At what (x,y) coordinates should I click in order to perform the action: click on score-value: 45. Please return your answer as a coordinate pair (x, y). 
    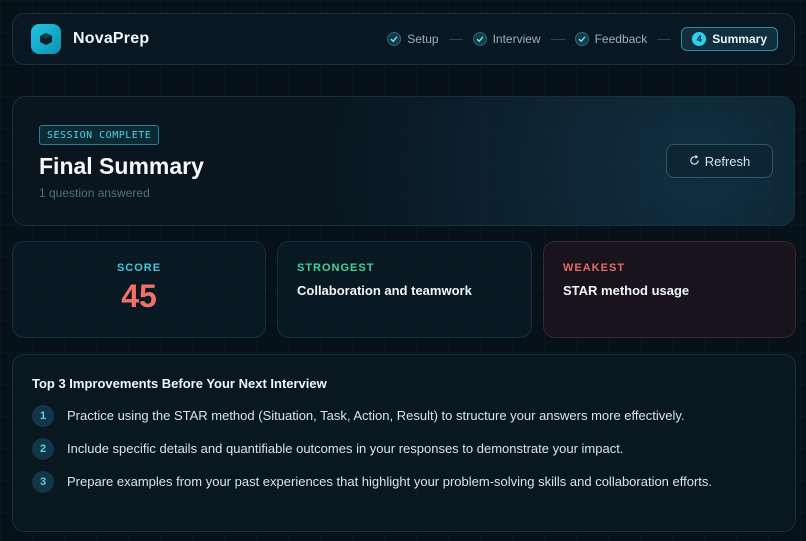
    Looking at the image, I should click on (139, 296).